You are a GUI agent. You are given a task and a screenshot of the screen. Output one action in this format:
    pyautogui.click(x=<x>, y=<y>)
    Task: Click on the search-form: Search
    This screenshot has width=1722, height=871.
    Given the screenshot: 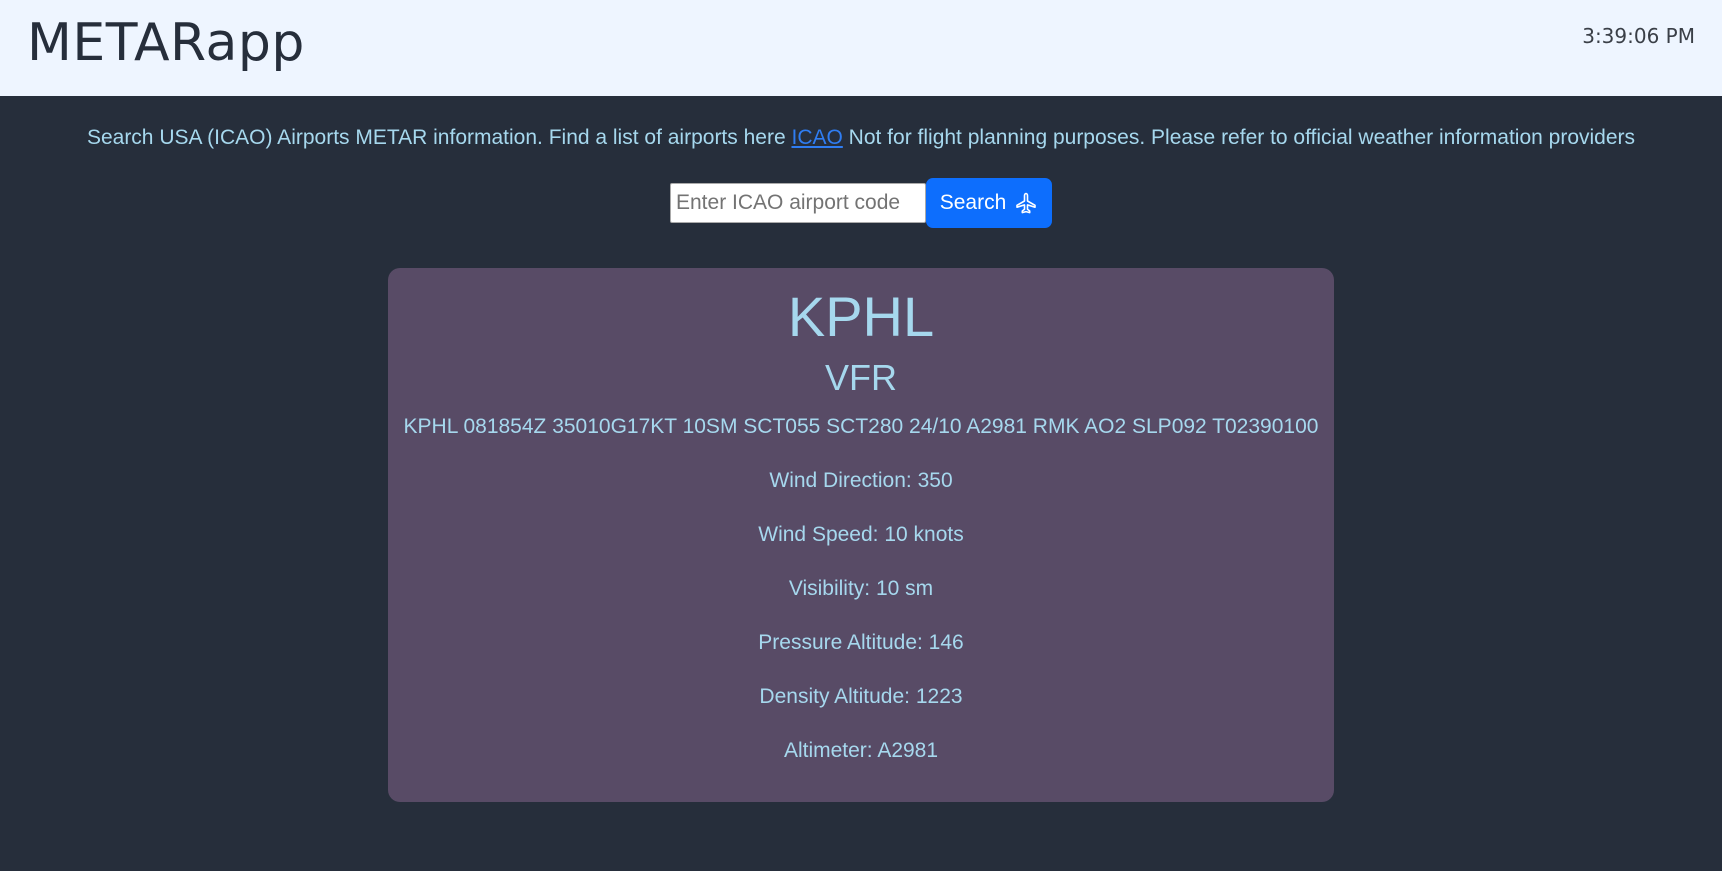 What is the action you would take?
    pyautogui.click(x=861, y=203)
    